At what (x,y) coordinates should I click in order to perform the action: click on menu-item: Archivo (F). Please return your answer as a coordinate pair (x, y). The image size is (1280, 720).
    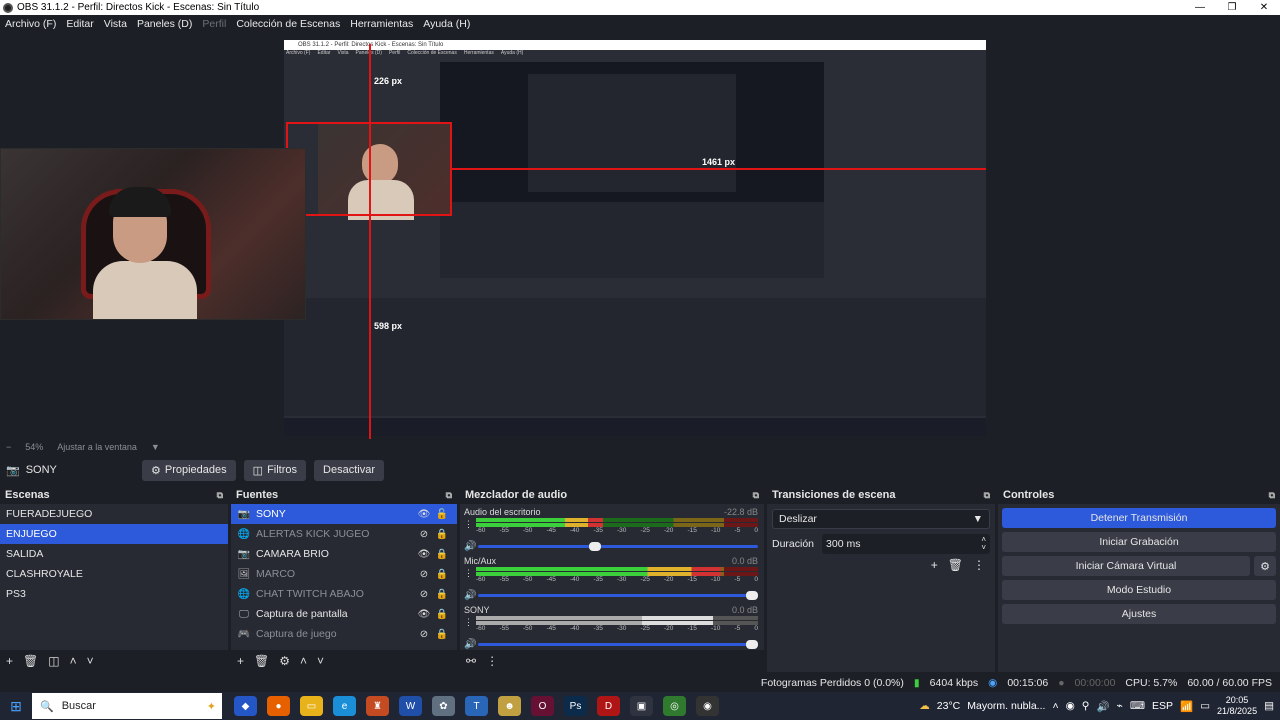
    Looking at the image, I should click on (30, 24).